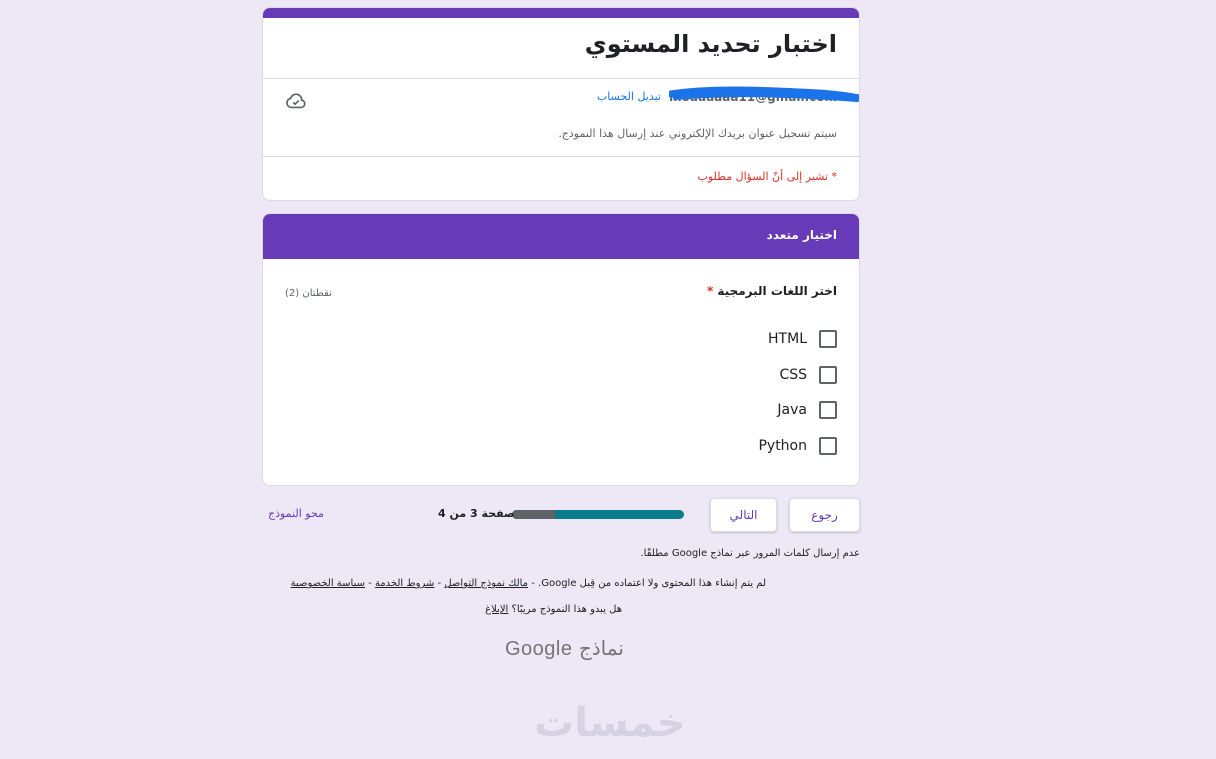  I want to click on option-label: HTML, so click(787, 339).